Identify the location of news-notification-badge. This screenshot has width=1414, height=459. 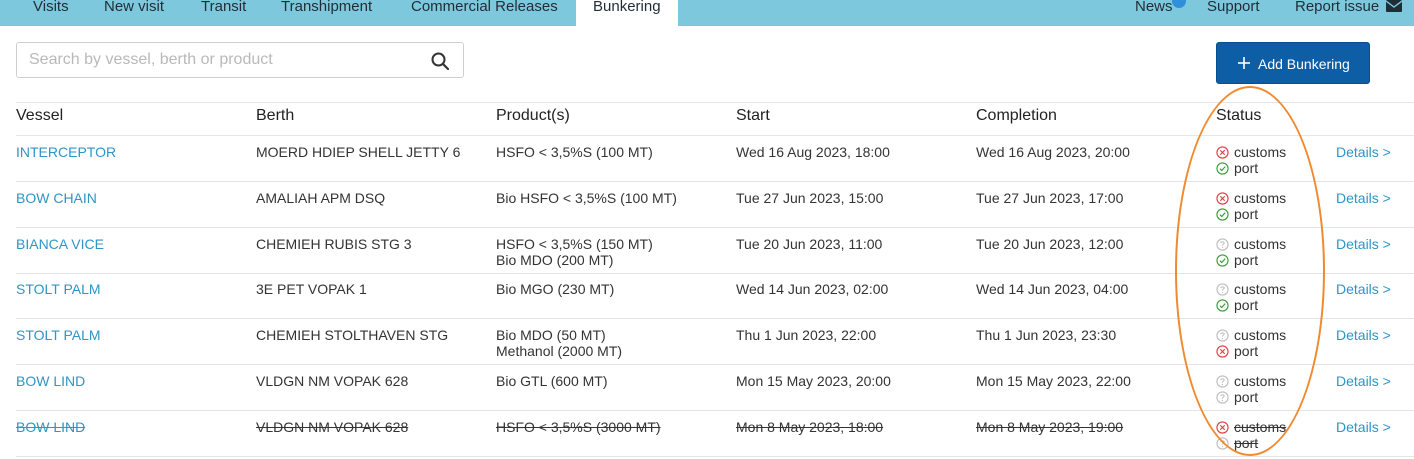
(1179, 4).